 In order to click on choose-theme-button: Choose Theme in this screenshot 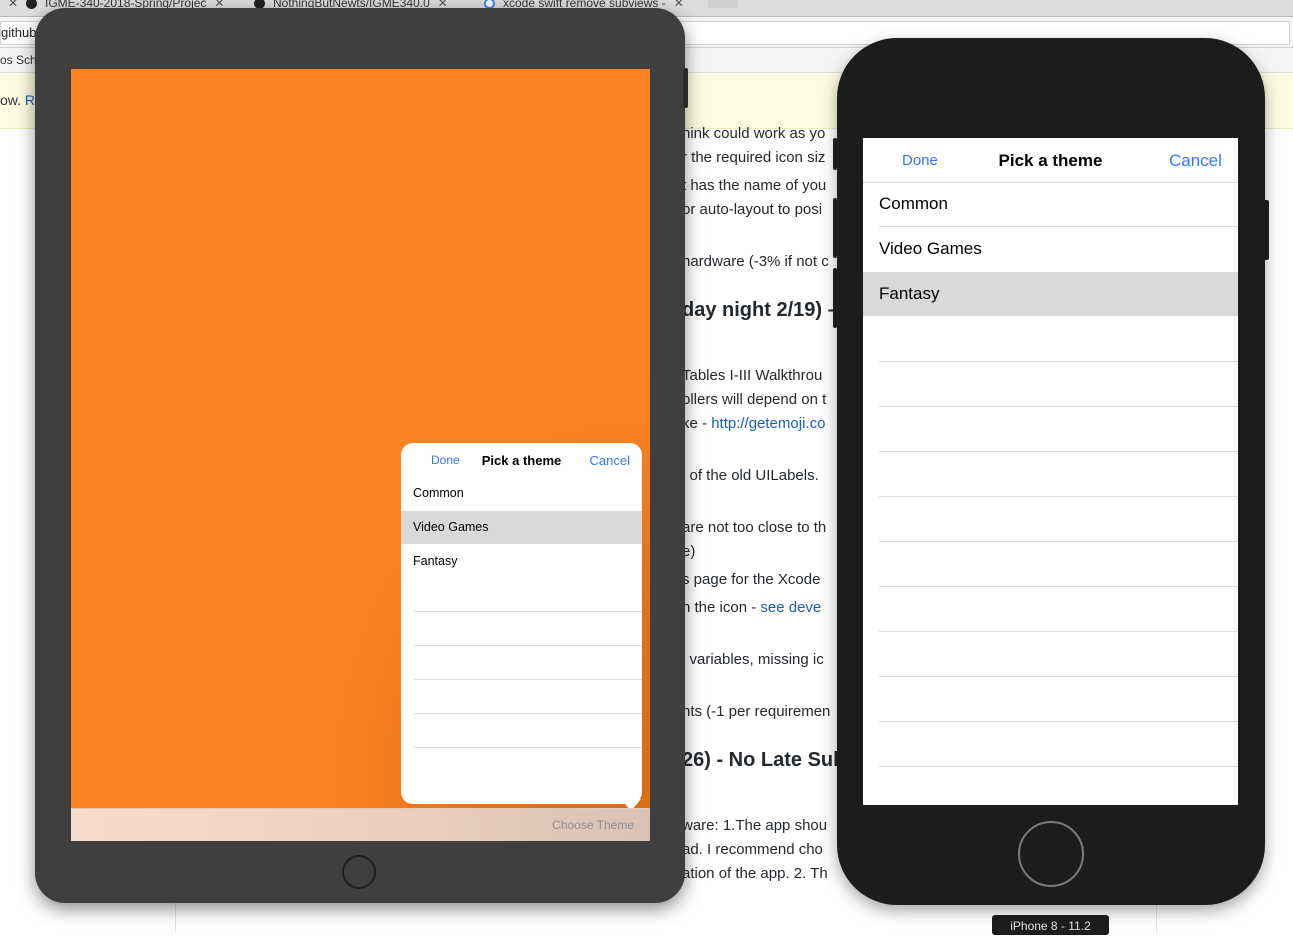, I will do `click(593, 825)`.